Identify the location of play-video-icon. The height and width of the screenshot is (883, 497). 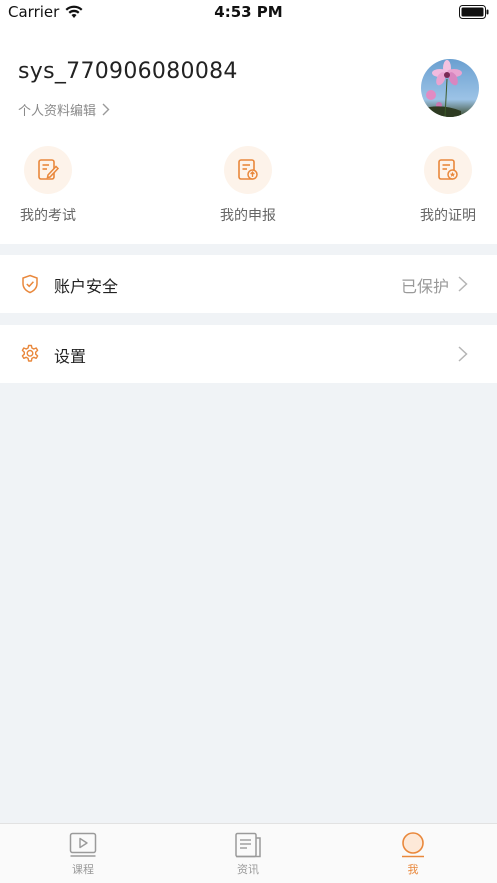
(83, 844).